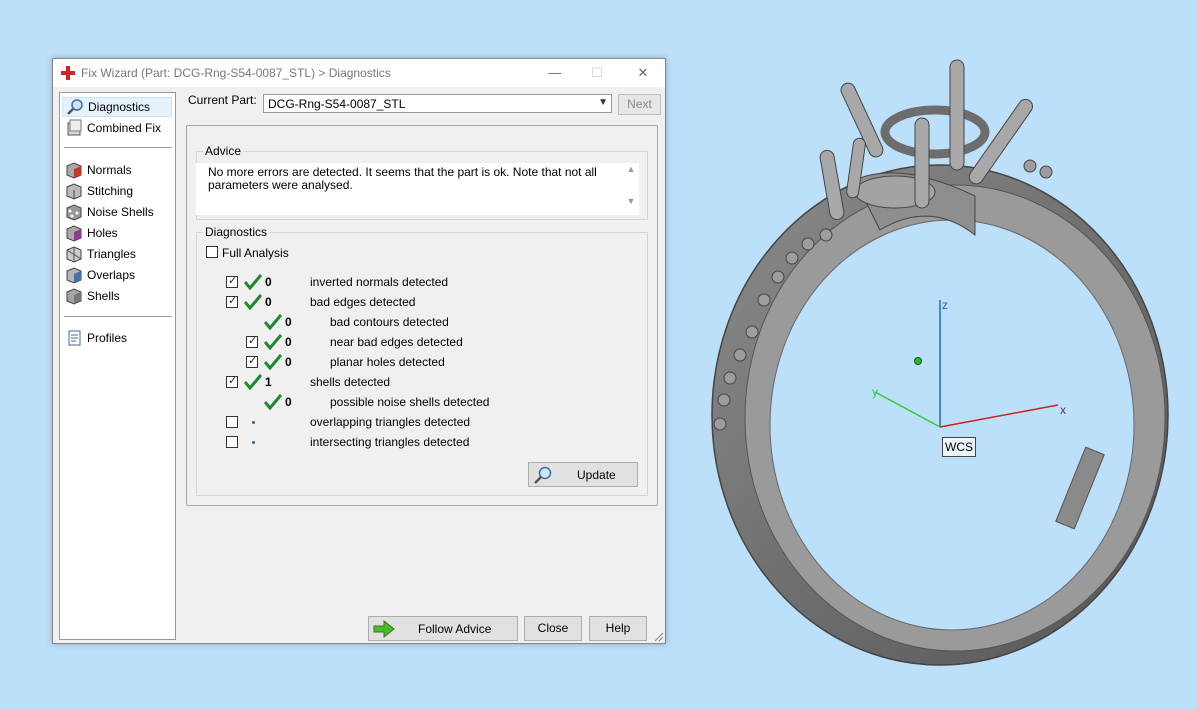 This screenshot has width=1197, height=709. Describe the element at coordinates (74, 127) in the screenshot. I see `combined-fix-icon` at that location.